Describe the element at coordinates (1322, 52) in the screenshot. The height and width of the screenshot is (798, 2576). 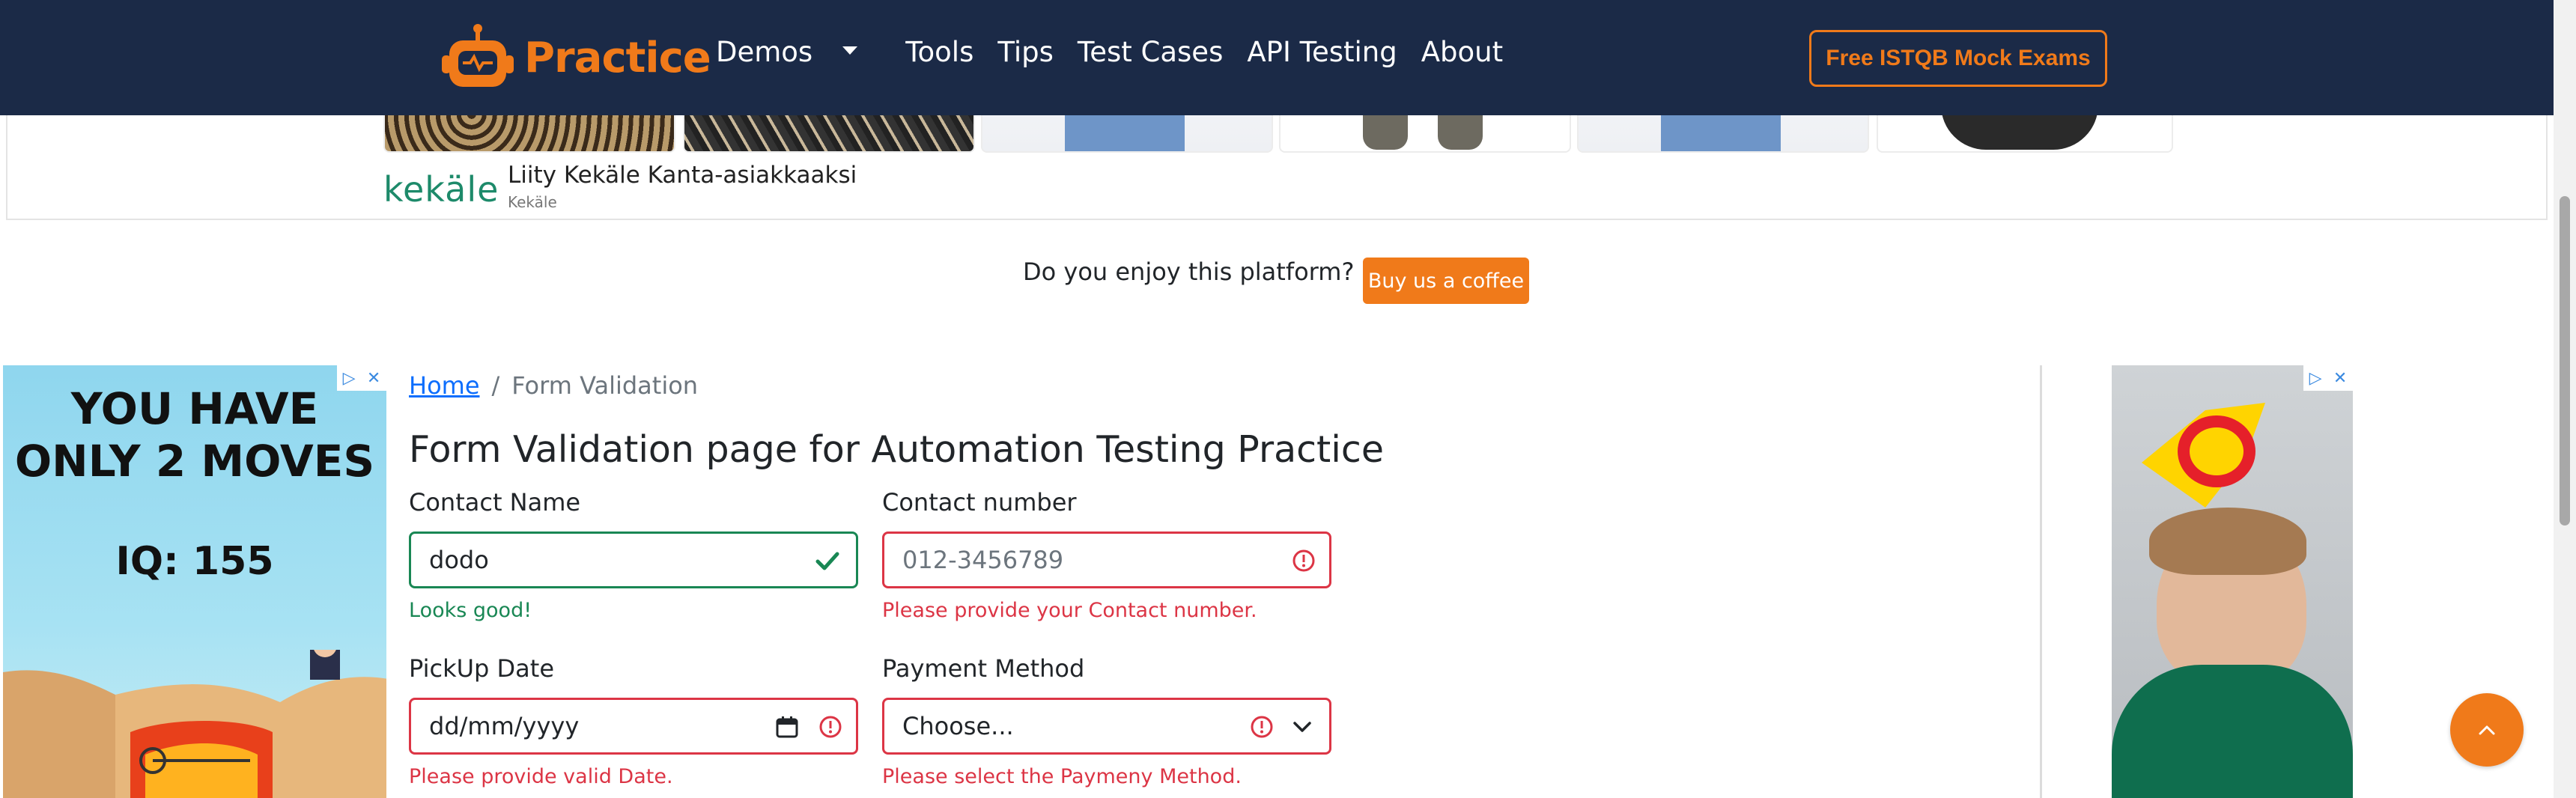
I see `nav-api-testing: API Testing` at that location.